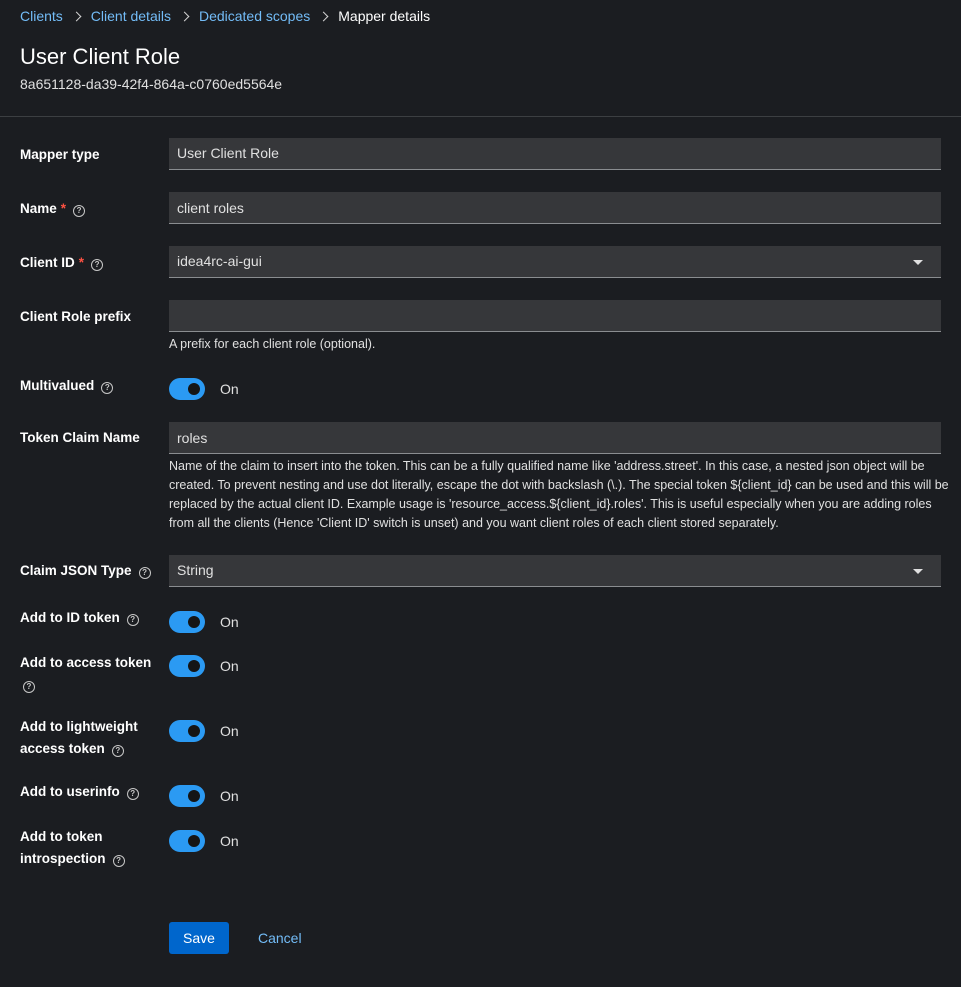 The height and width of the screenshot is (987, 961). What do you see at coordinates (61, 836) in the screenshot?
I see `add-to-token-introspection-label-line1: Add to token` at bounding box center [61, 836].